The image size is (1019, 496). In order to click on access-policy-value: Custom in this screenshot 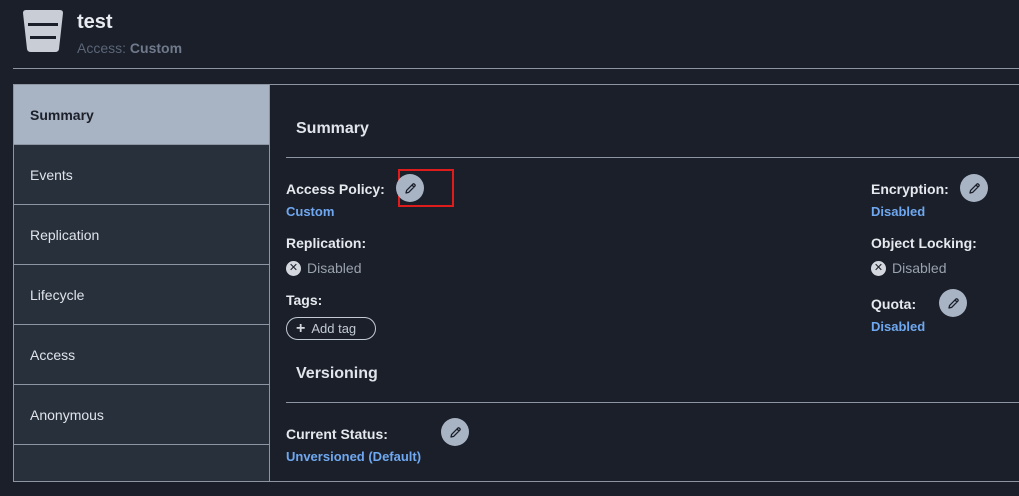, I will do `click(310, 211)`.